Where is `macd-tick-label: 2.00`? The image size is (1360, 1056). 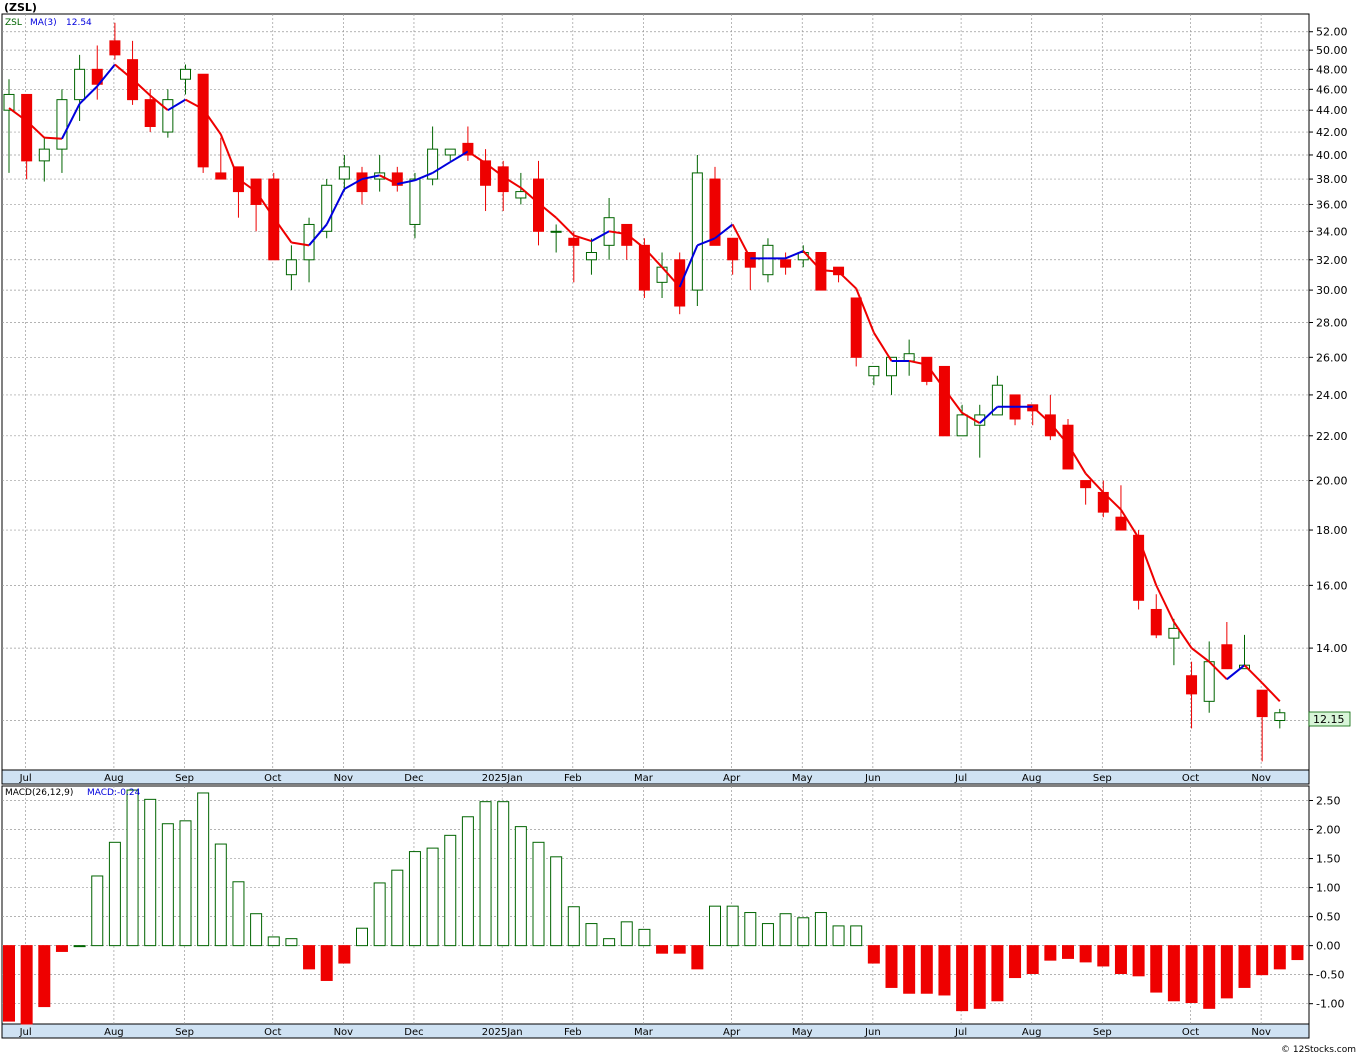 macd-tick-label: 2.00 is located at coordinates (1328, 830).